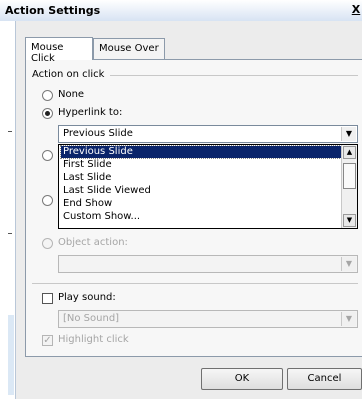  I want to click on action-group-label: Action on click, so click(70, 74).